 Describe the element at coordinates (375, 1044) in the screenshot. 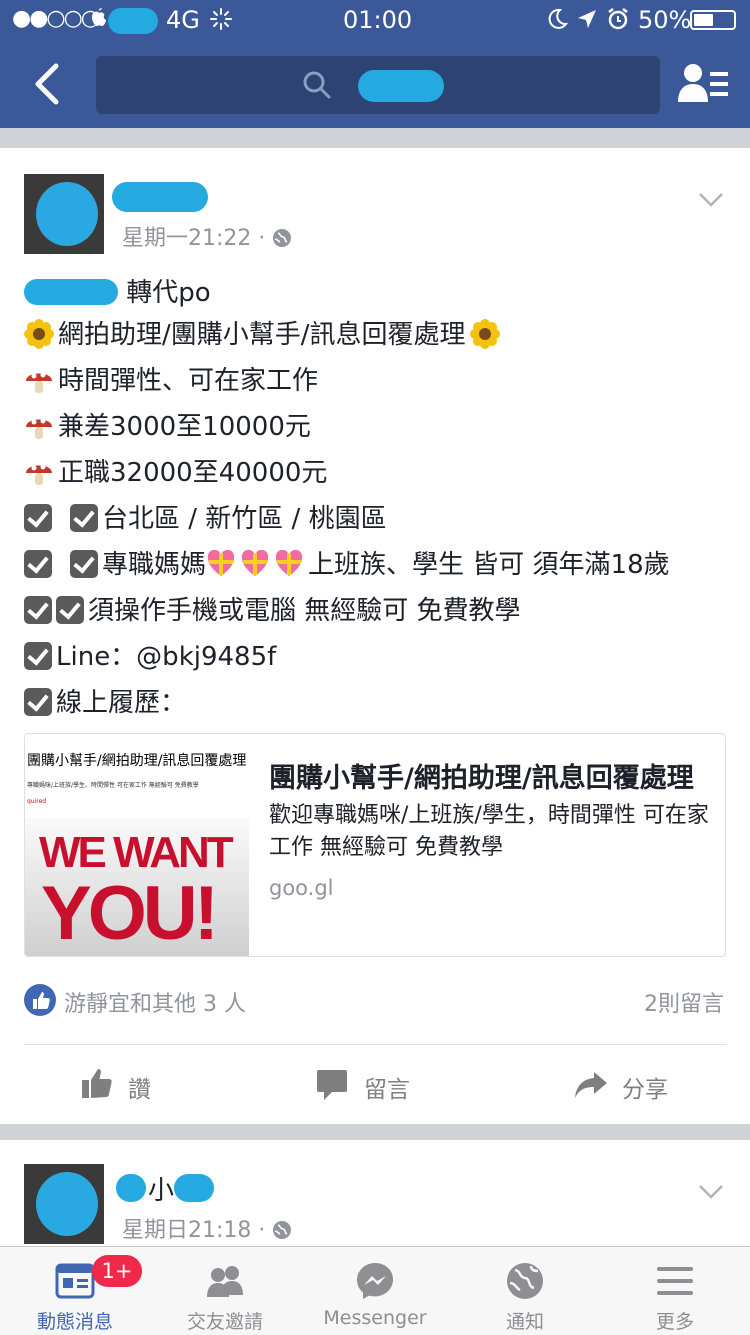

I see `divider` at that location.